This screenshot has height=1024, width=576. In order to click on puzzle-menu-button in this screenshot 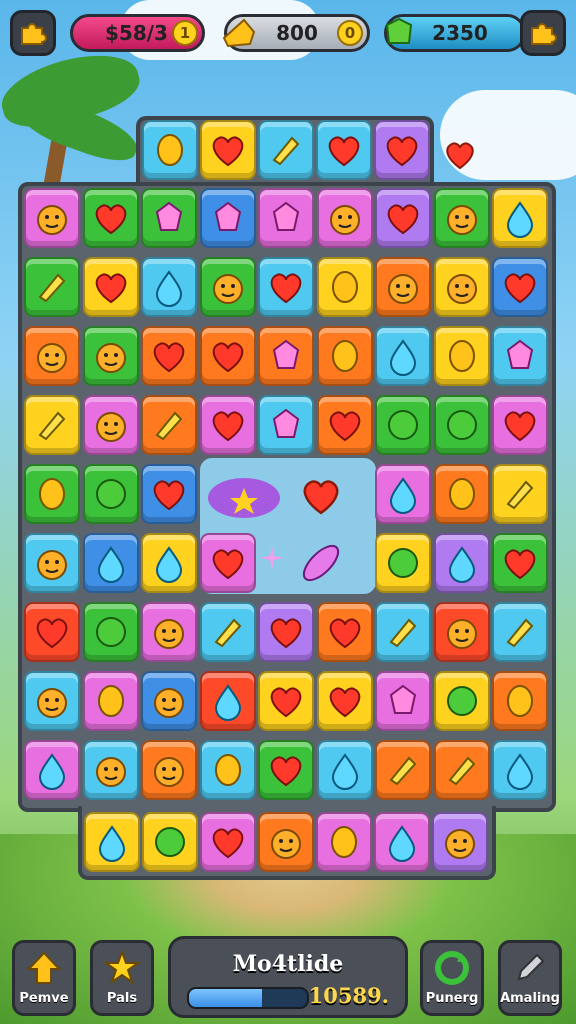, I will do `click(33, 33)`.